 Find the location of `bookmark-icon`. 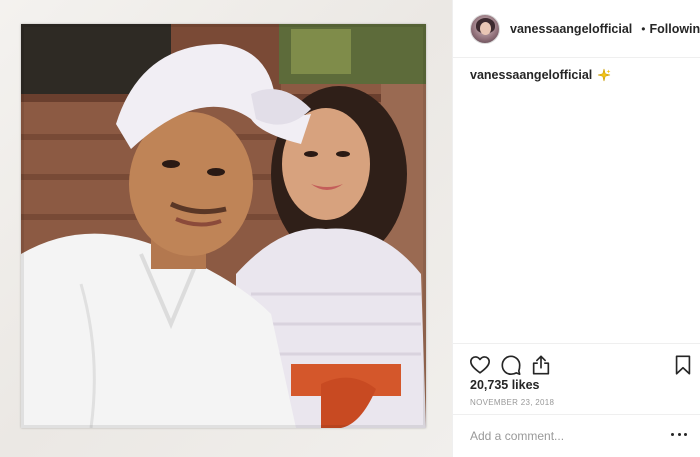

bookmark-icon is located at coordinates (683, 365).